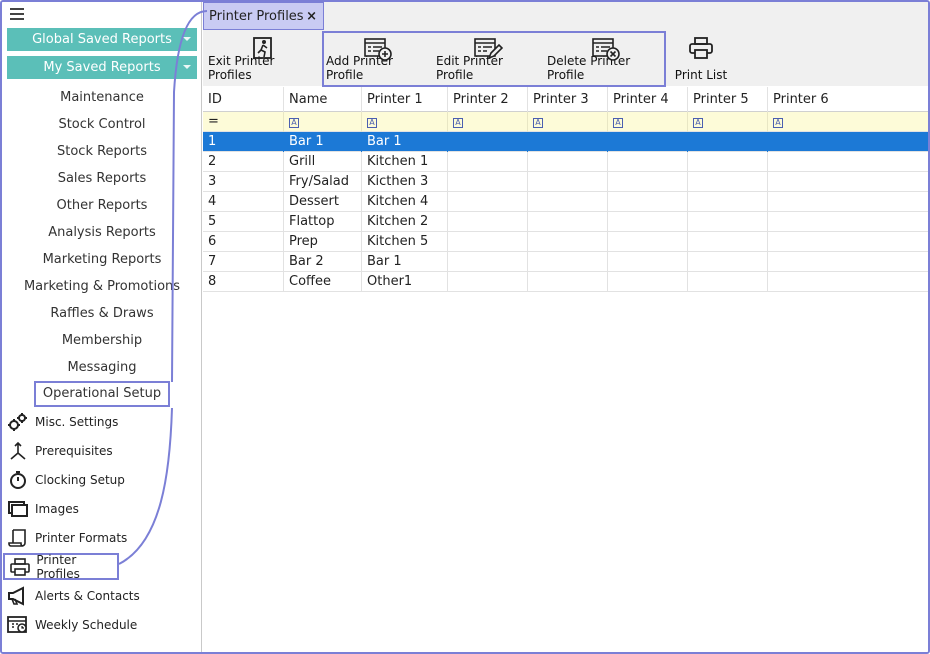  What do you see at coordinates (102, 206) in the screenshot?
I see `sidebar-item-other-reports: Other Reports` at bounding box center [102, 206].